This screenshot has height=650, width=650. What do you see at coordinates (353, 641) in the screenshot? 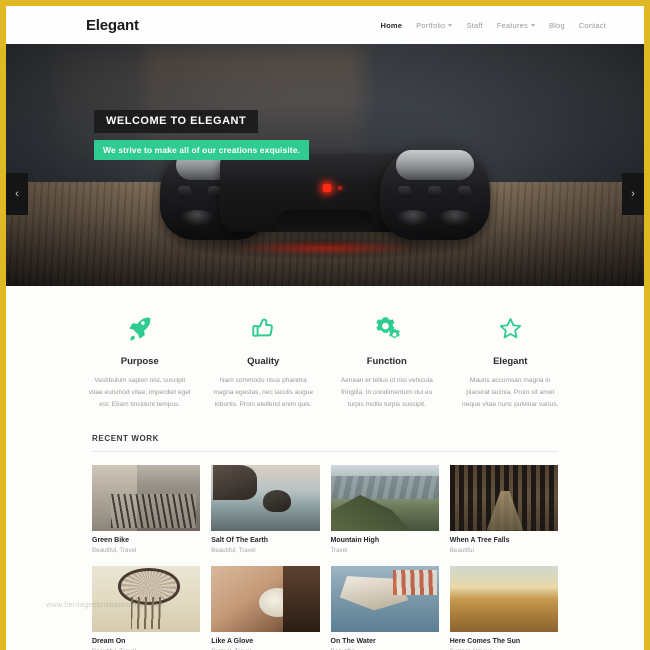
I see `portfolio-title: On The Water` at bounding box center [353, 641].